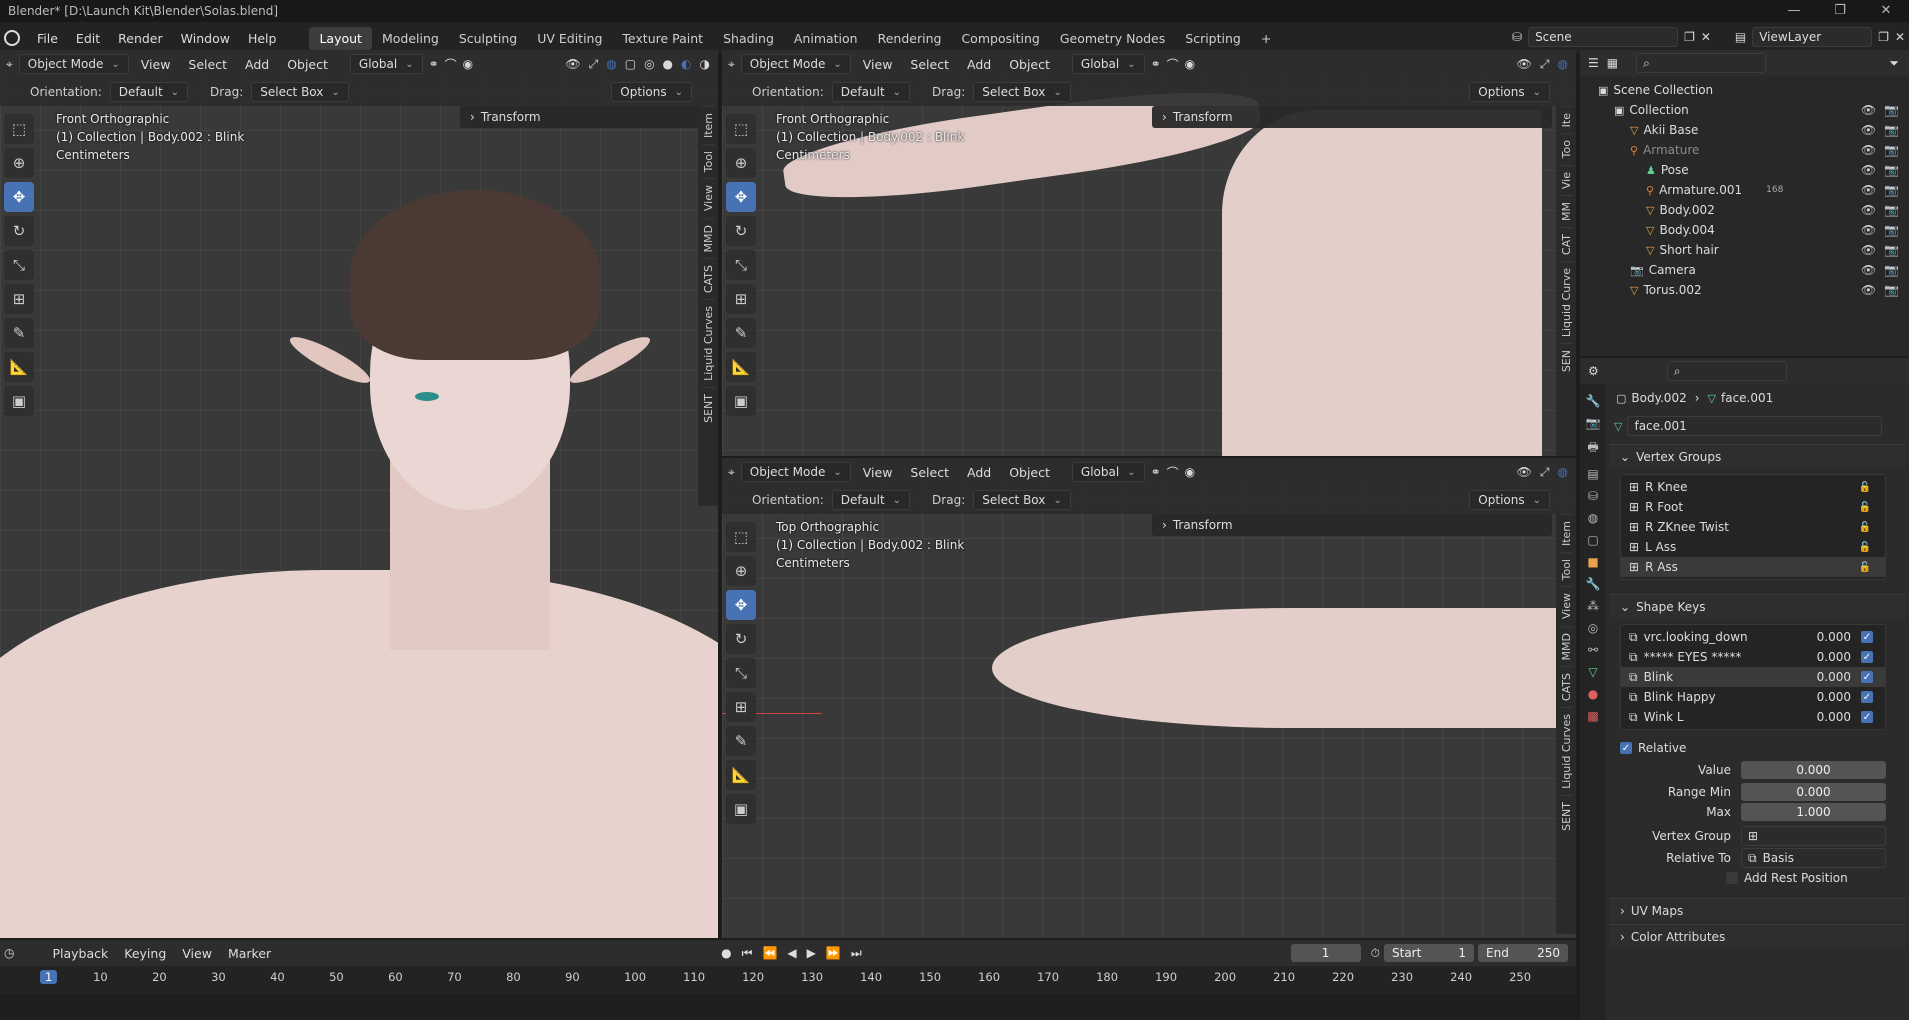 The image size is (1909, 1020). What do you see at coordinates (795, 64) in the screenshot?
I see `object-mode-dropdown: Object Mode` at bounding box center [795, 64].